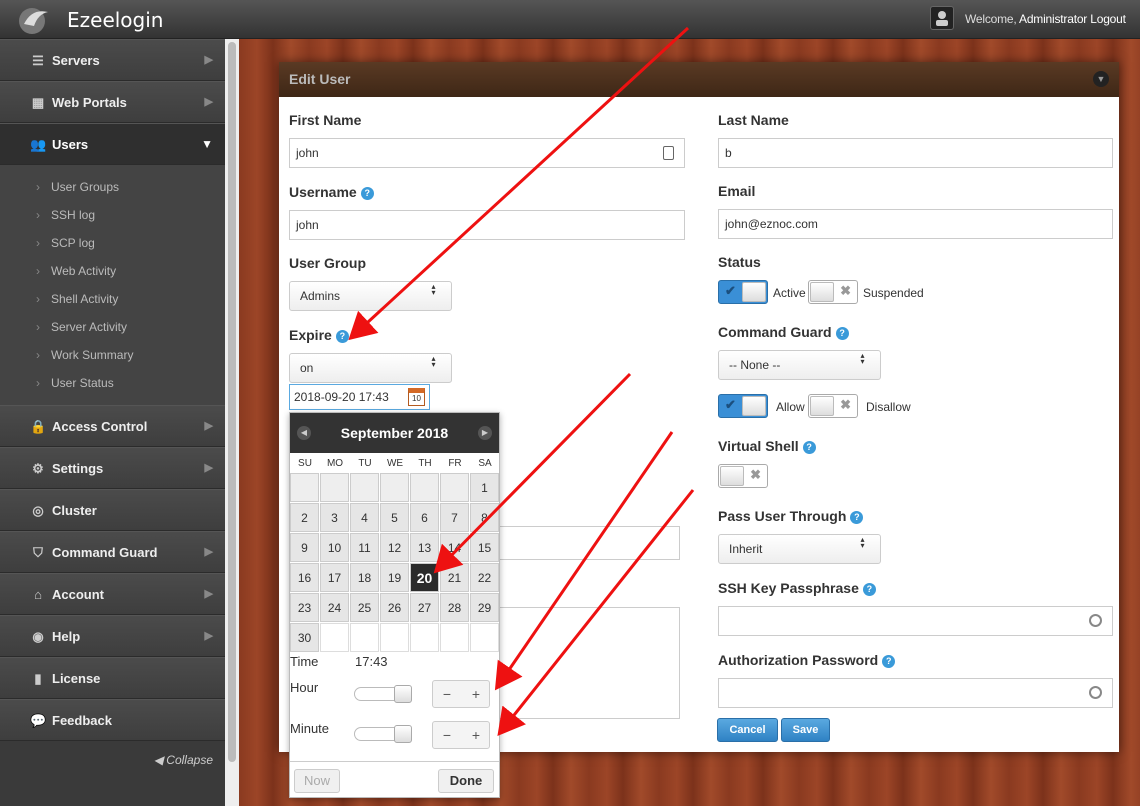 This screenshot has height=806, width=1140. Describe the element at coordinates (942, 18) in the screenshot. I see `user-avatar-icon` at that location.